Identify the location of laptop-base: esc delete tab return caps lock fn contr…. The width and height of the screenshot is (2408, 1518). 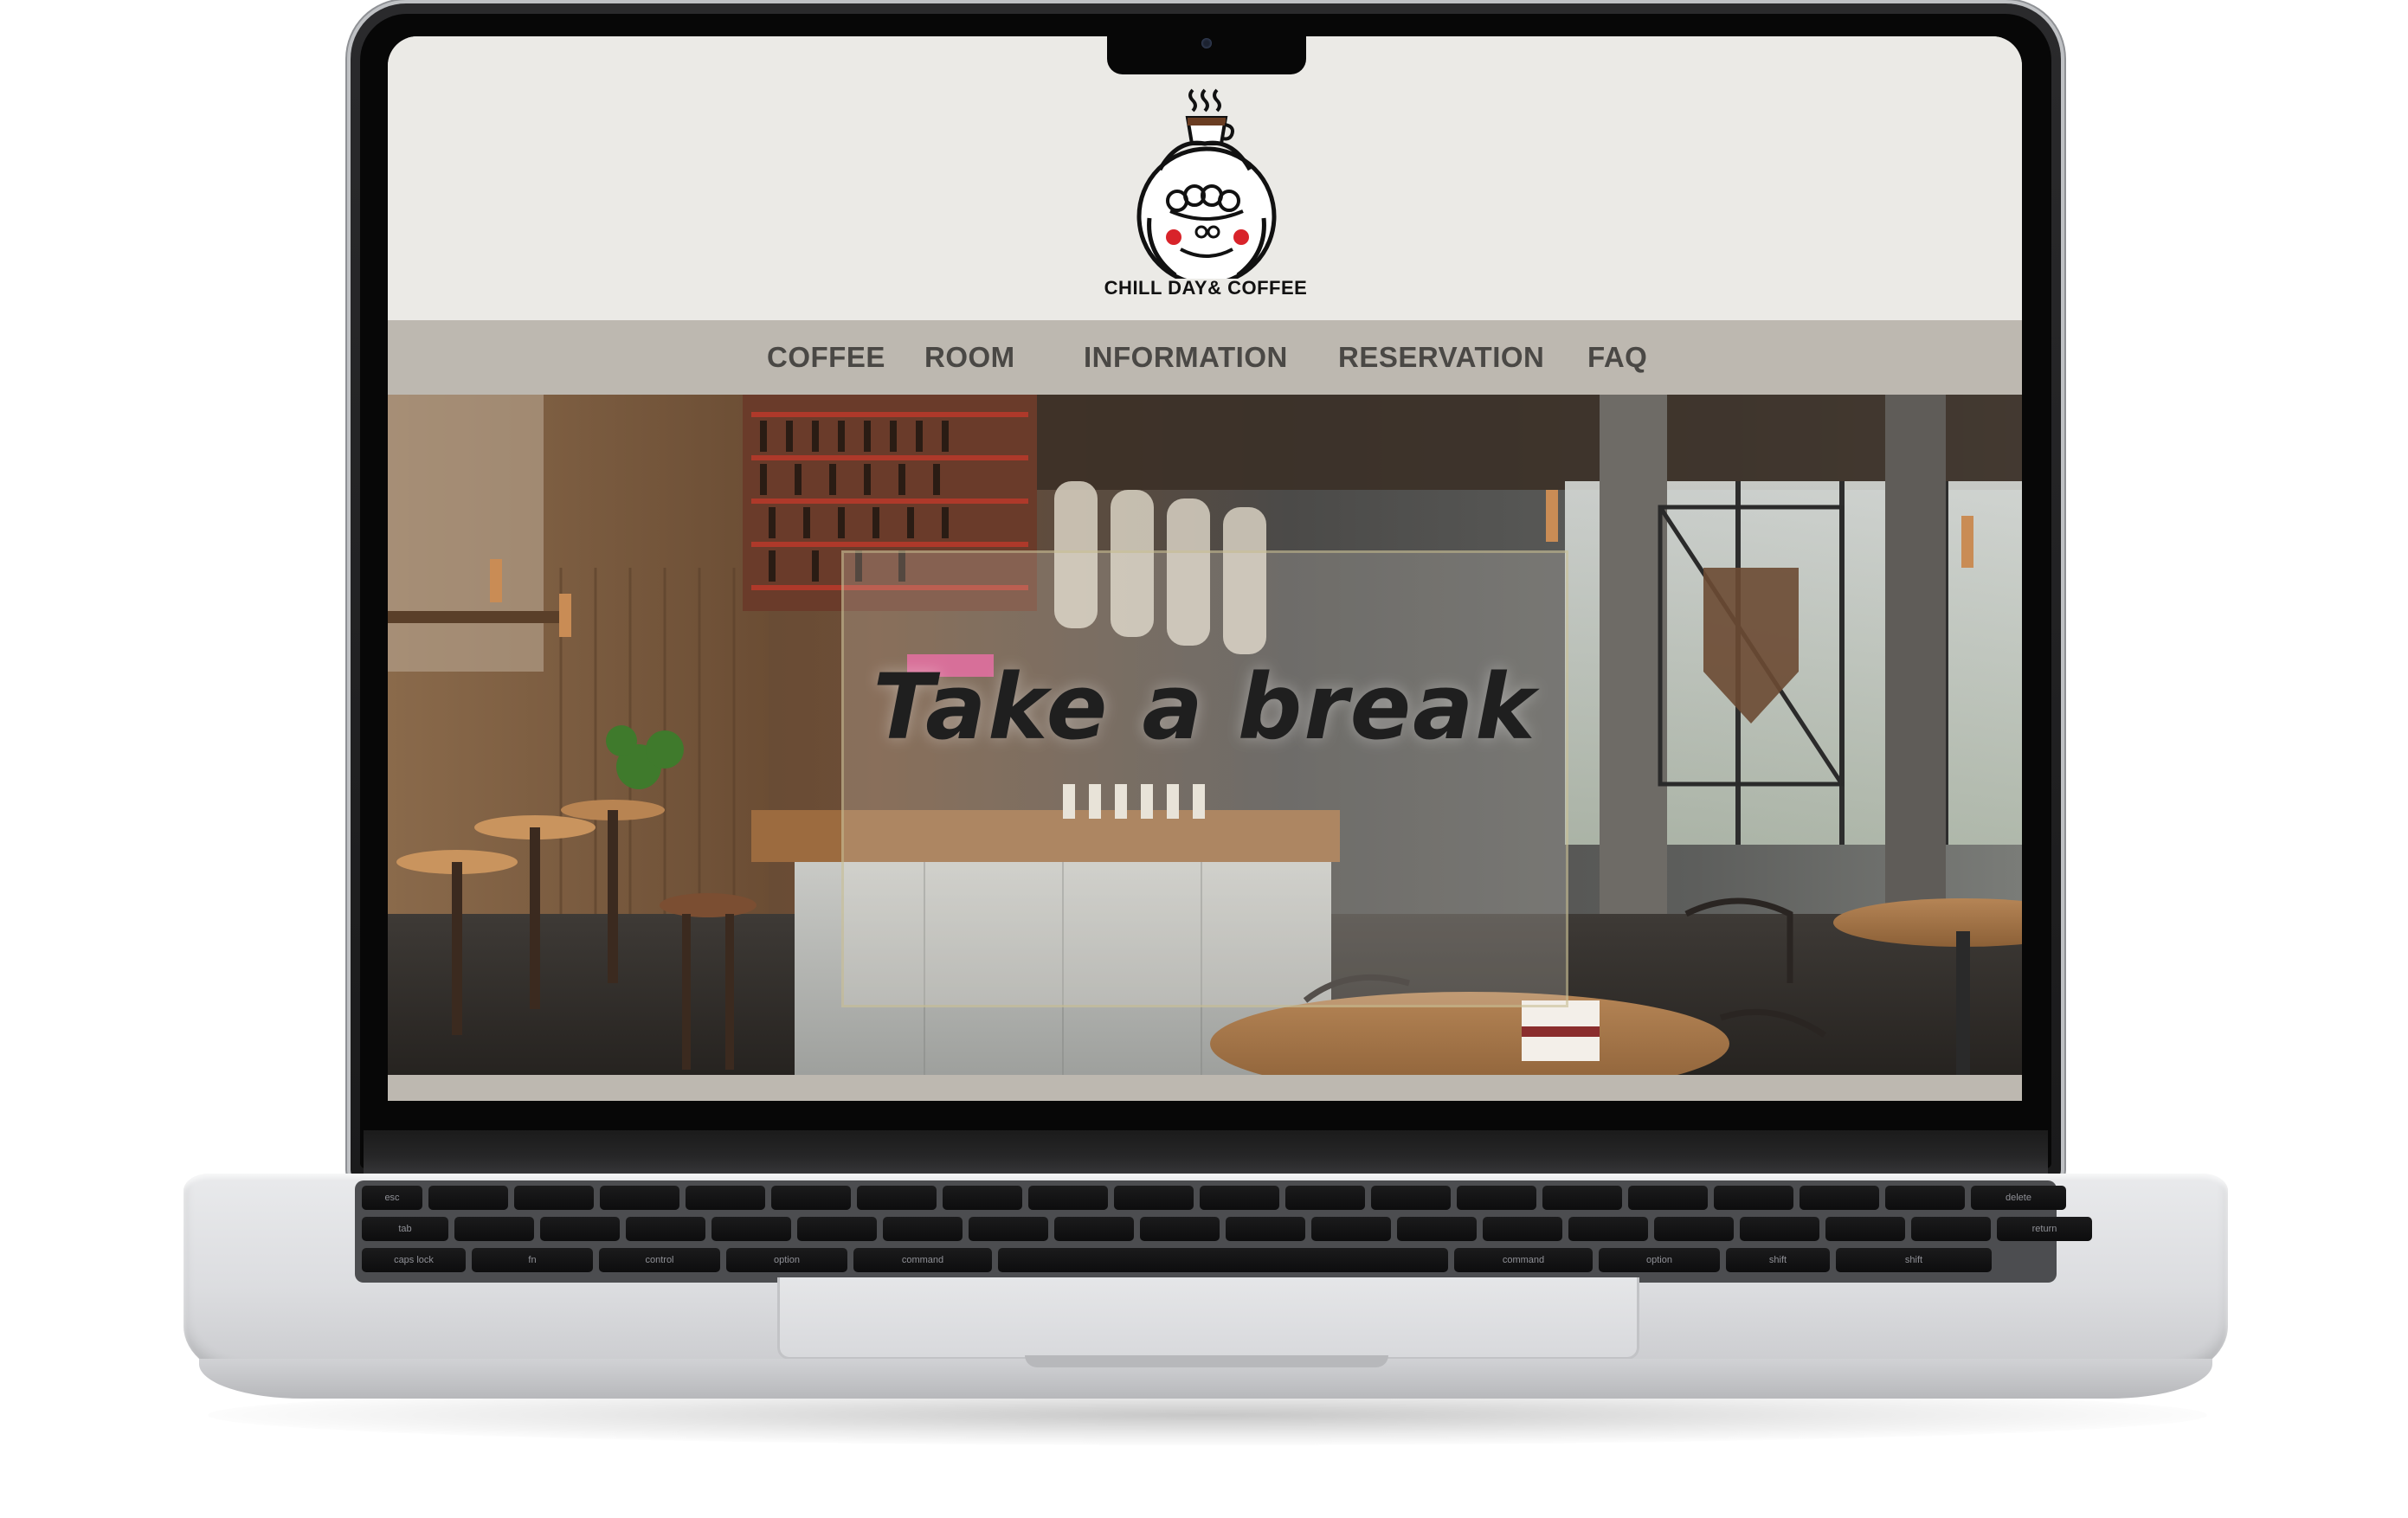
(1205, 1276).